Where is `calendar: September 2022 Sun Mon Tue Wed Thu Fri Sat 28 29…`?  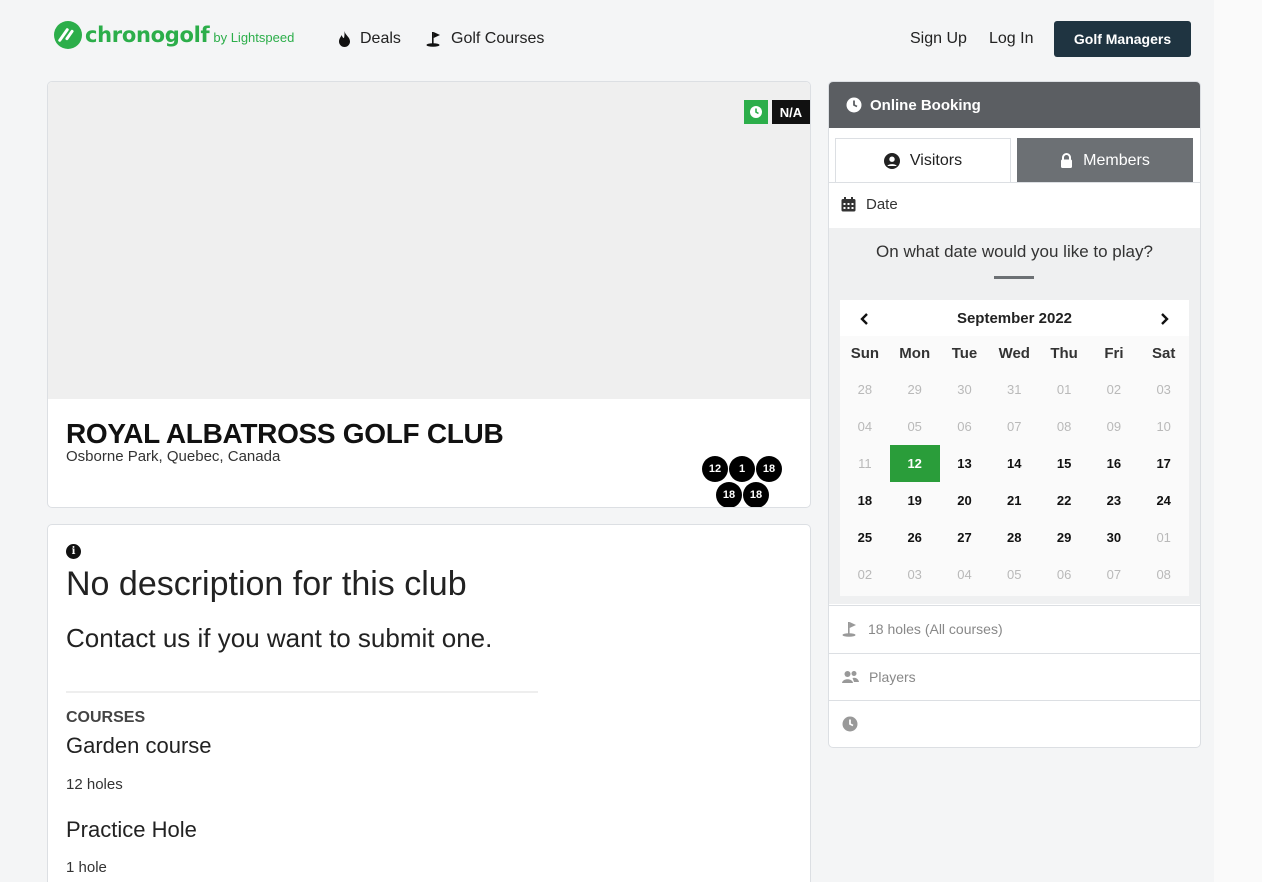 calendar: September 2022 Sun Mon Tue Wed Thu Fri Sat 28 29… is located at coordinates (1014, 448).